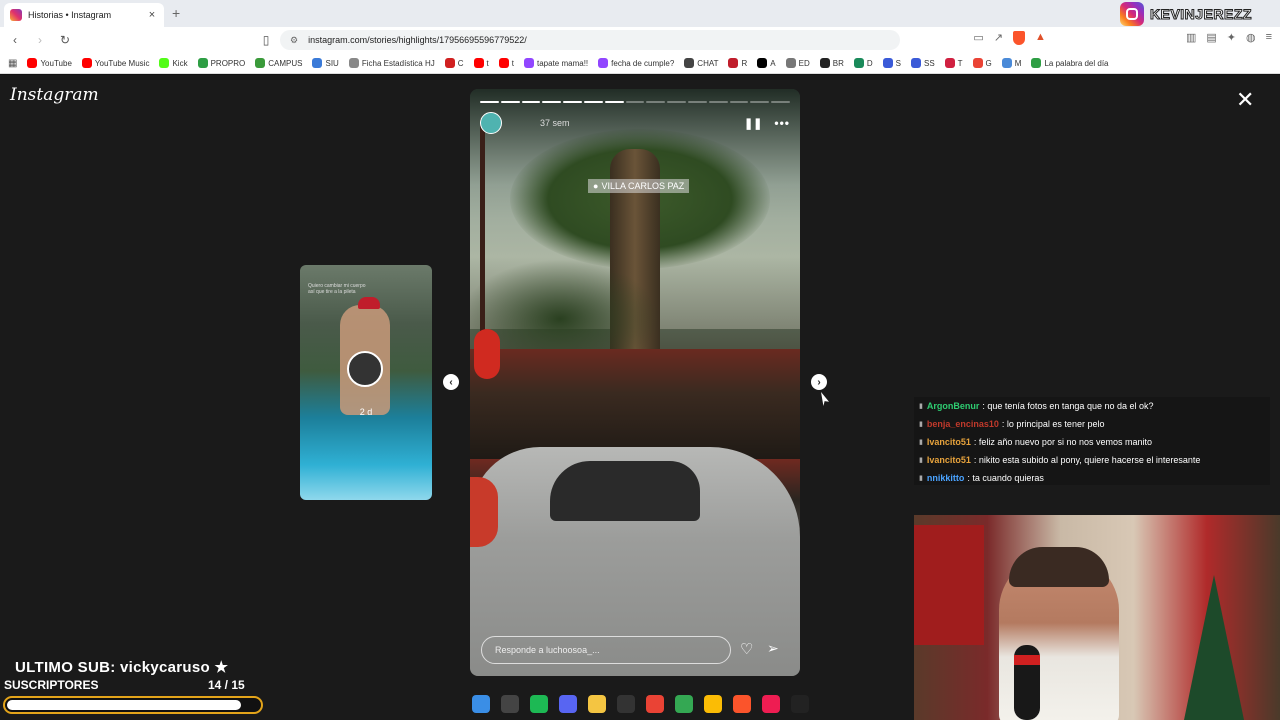  Describe the element at coordinates (1191, 38) in the screenshot. I see `sidebar-icon: ▥` at that location.